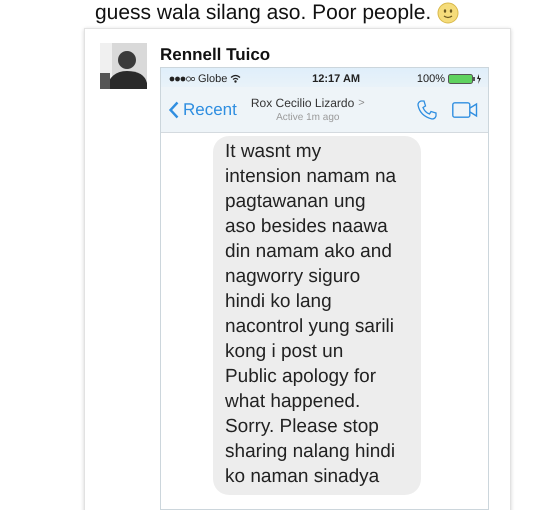  I want to click on battery-percent: 100%, so click(430, 78).